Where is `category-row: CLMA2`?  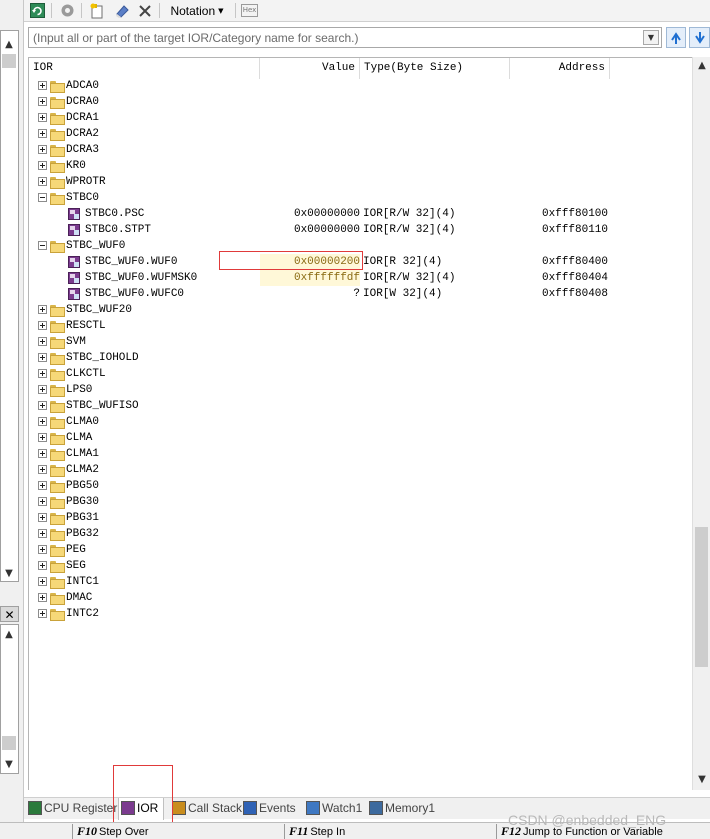 category-row: CLMA2 is located at coordinates (360, 470).